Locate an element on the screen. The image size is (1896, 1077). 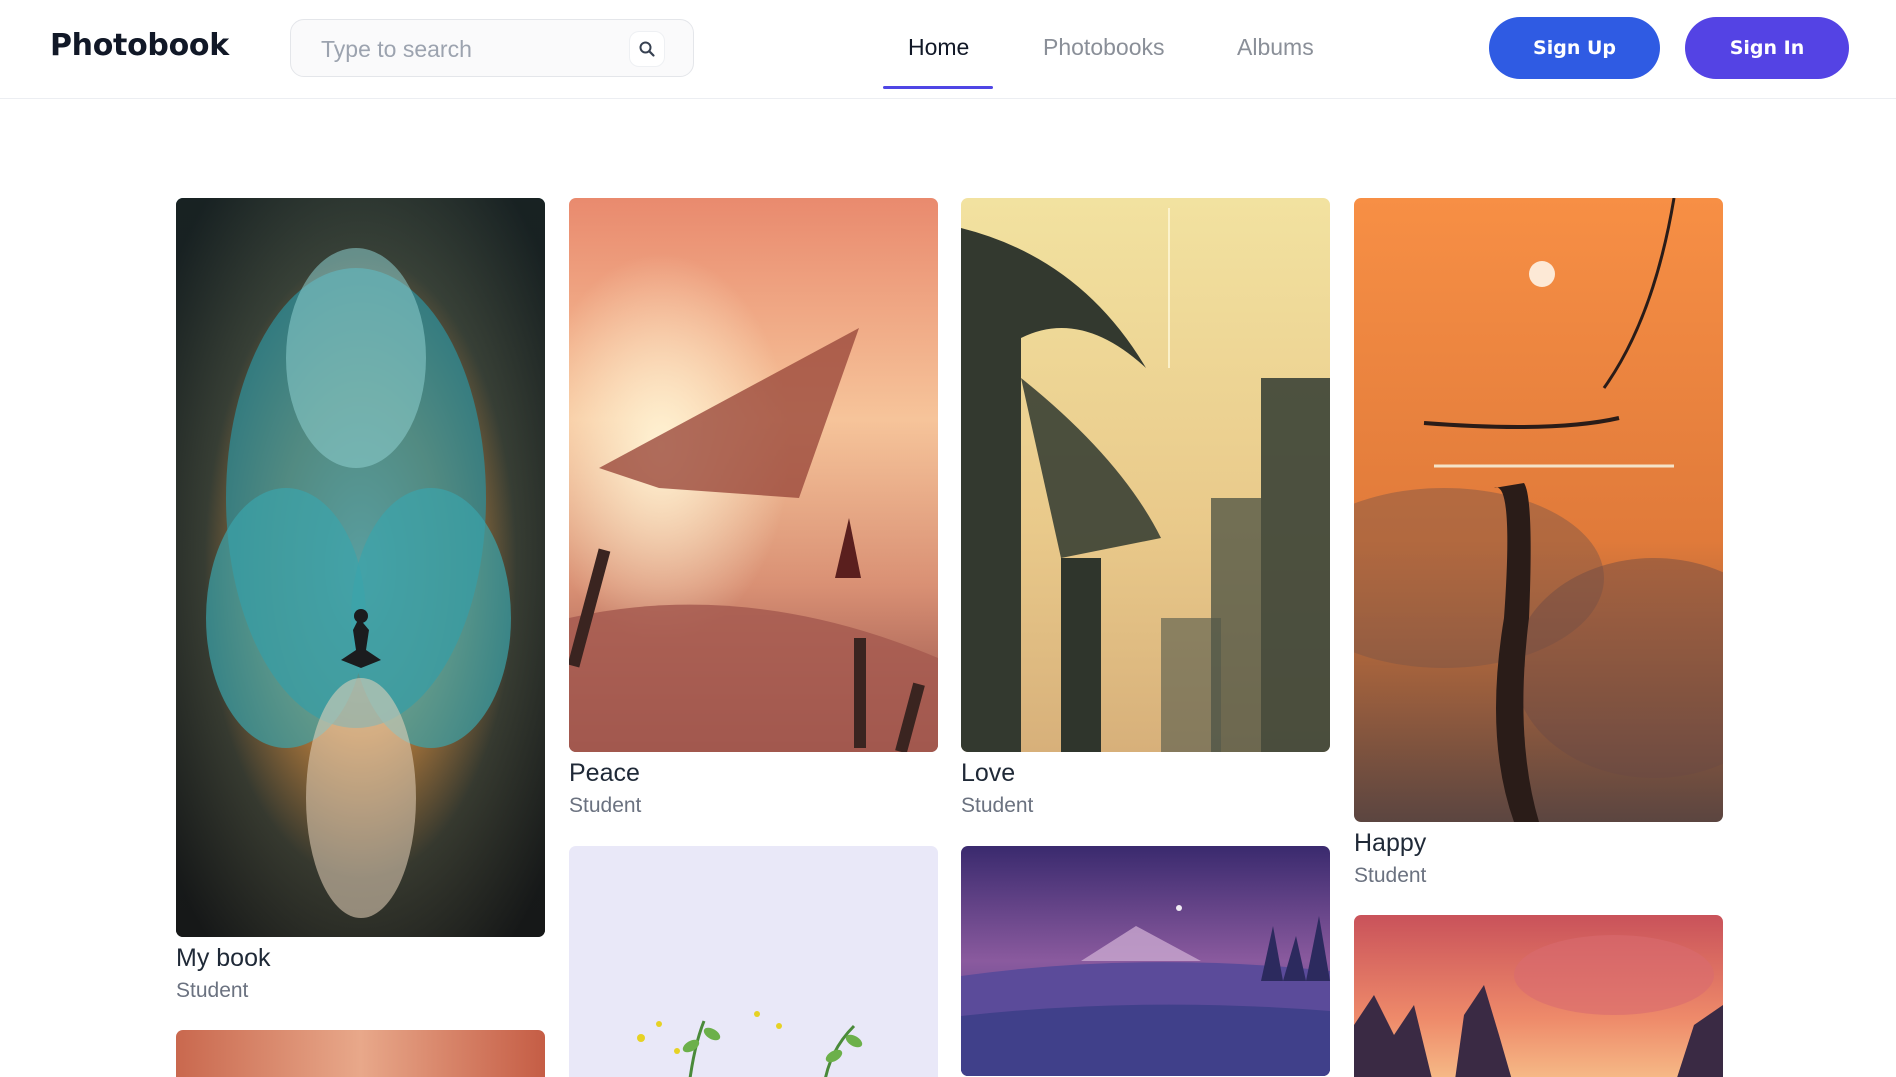
nav-home: Home is located at coordinates (938, 47).